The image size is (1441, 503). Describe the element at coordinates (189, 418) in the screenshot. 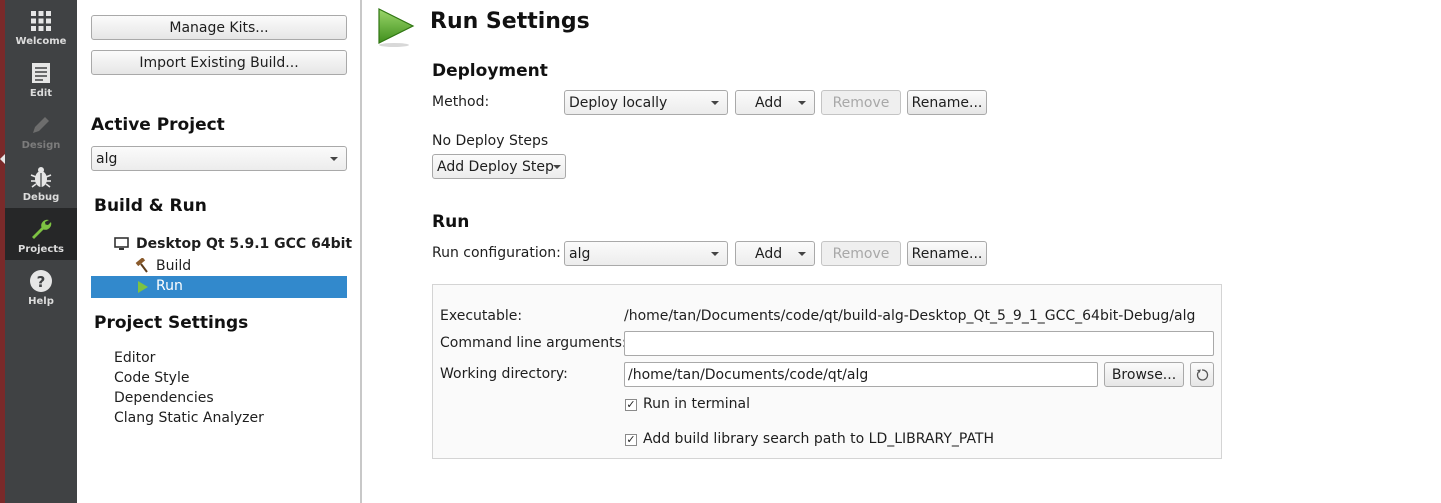

I see `settings-item-clang-static-analyzer: Clang Static Analyzer` at that location.